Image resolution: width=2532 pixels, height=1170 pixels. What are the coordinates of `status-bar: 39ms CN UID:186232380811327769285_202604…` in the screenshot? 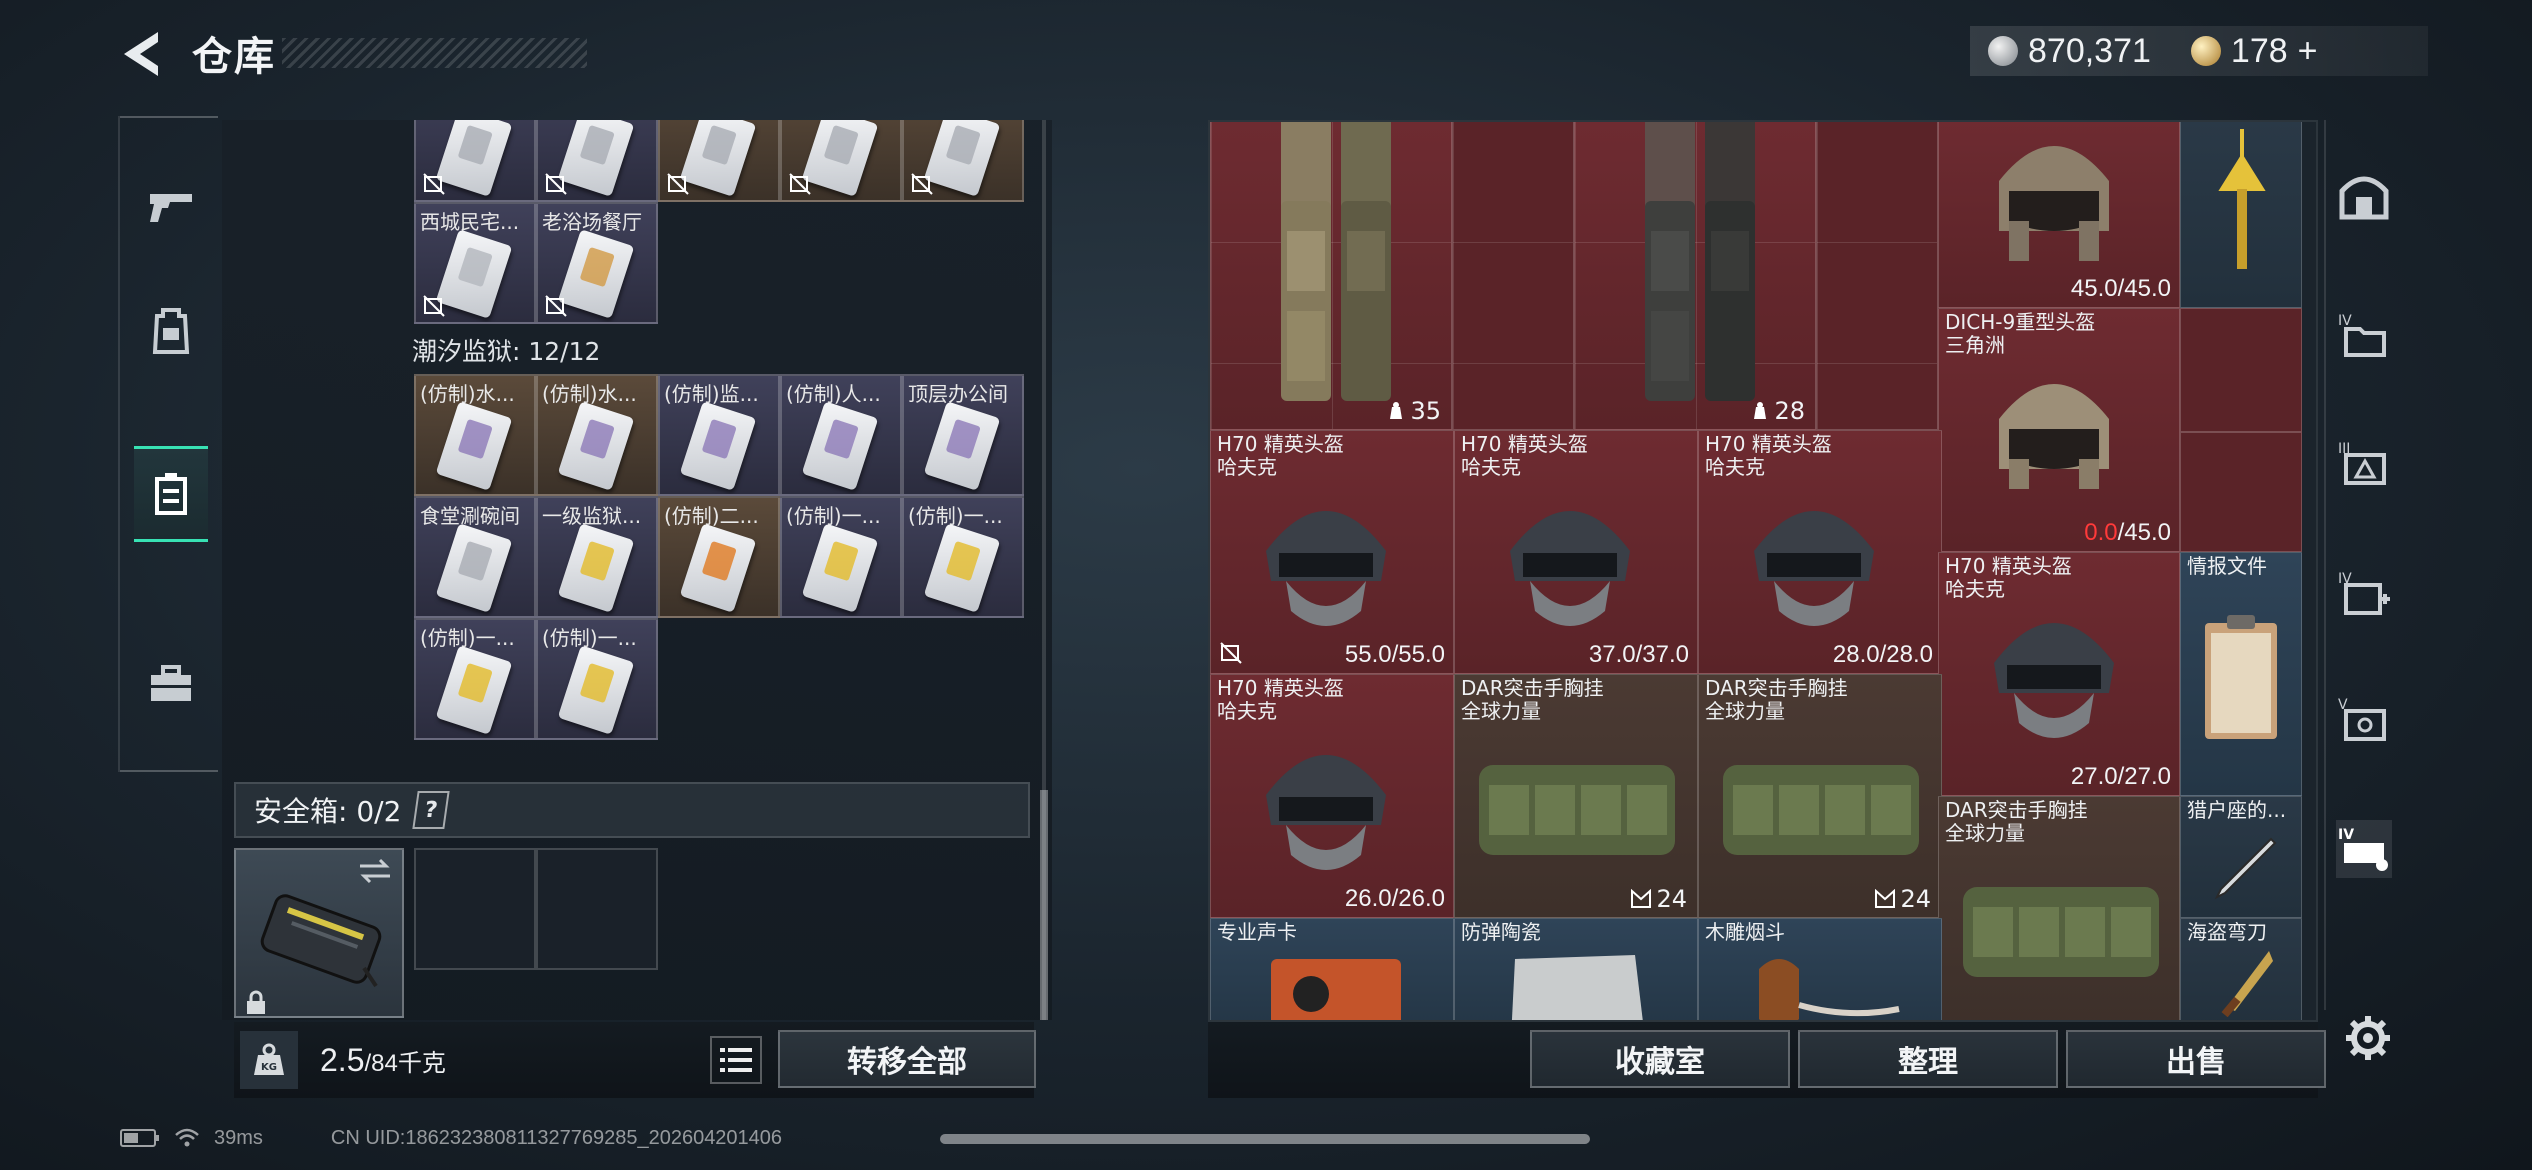 It's located at (451, 1138).